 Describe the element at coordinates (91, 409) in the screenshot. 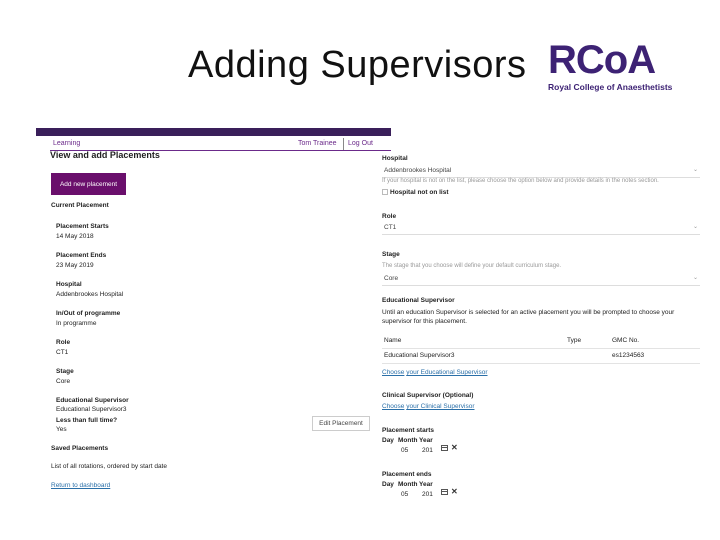

I see `field-value: Educational Supervisor3` at that location.